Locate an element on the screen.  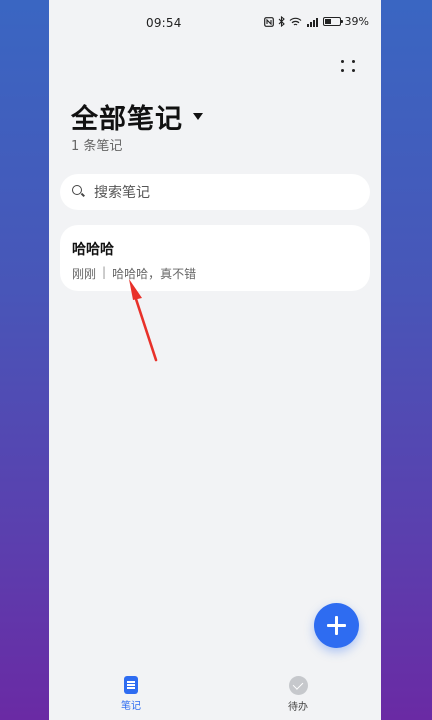
note-preview: 哈哈哈，真不错 is located at coordinates (154, 274).